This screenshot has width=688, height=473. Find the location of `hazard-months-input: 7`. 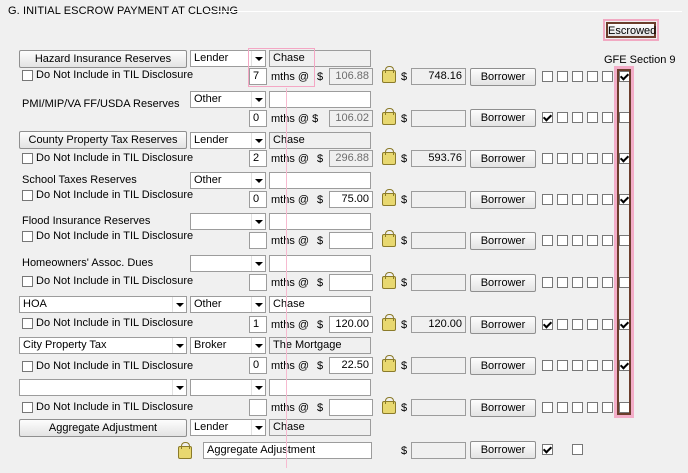

hazard-months-input: 7 is located at coordinates (258, 76).